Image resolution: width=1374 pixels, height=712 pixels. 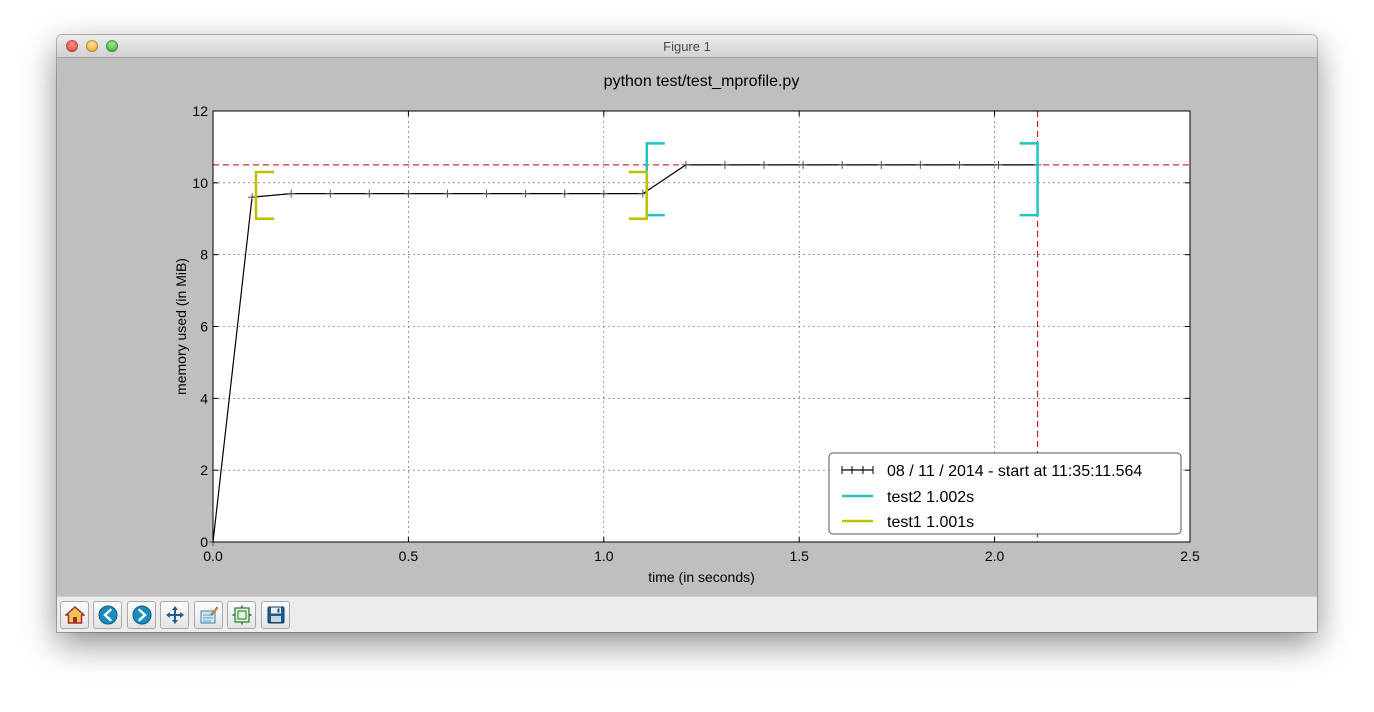 I want to click on back-arrow-icon, so click(x=108, y=615).